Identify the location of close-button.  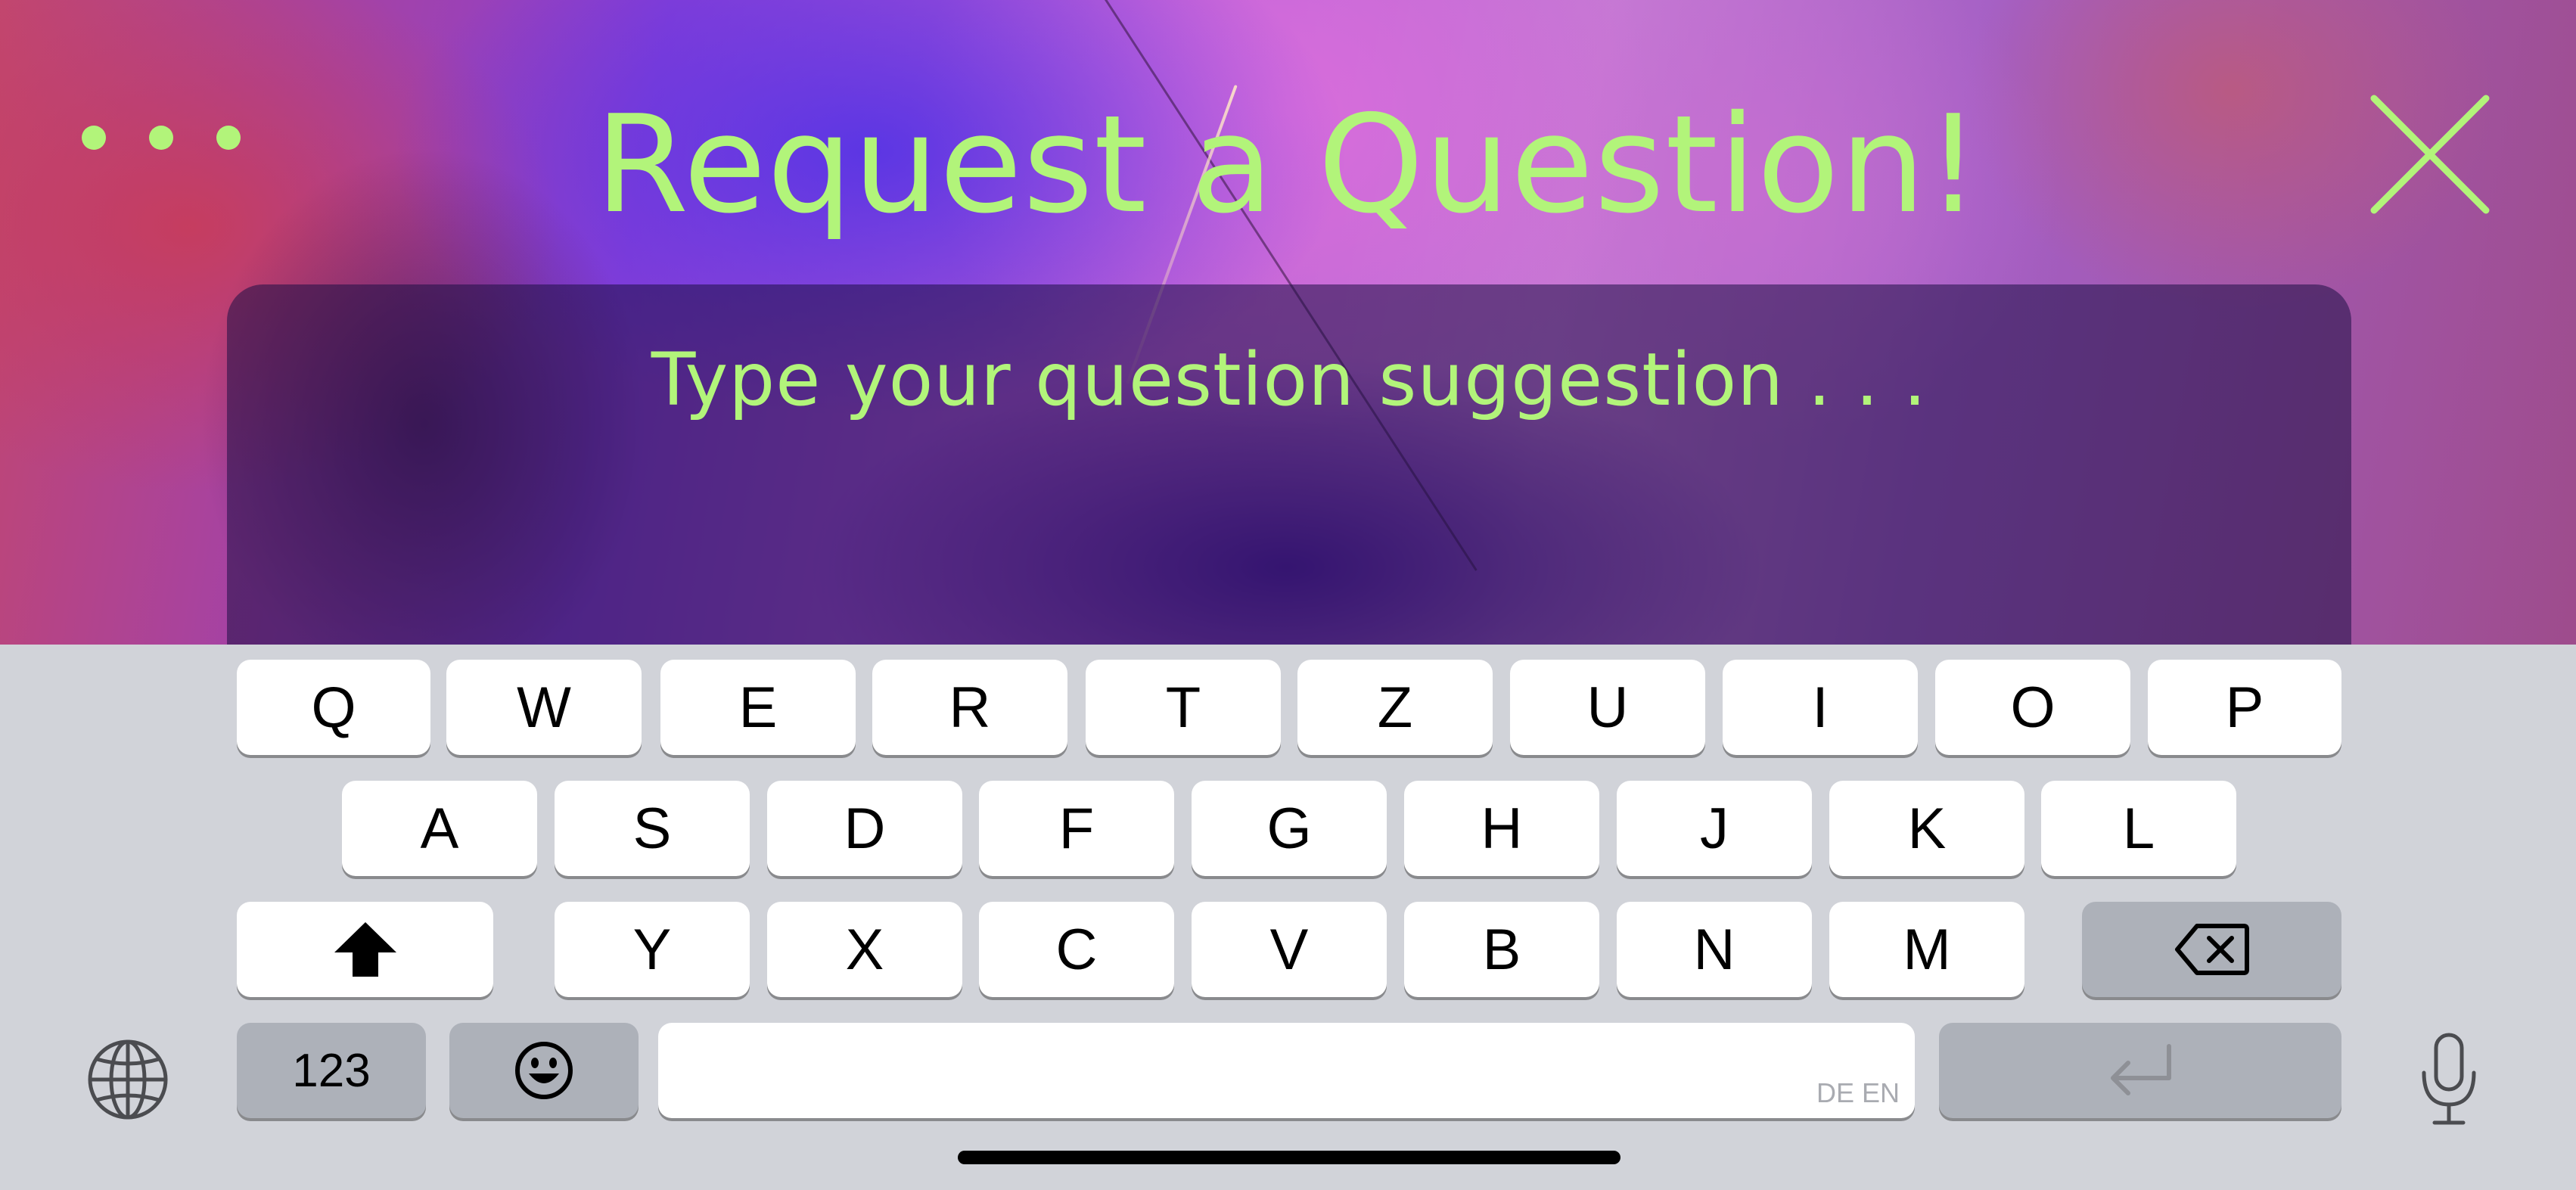
(2430, 154).